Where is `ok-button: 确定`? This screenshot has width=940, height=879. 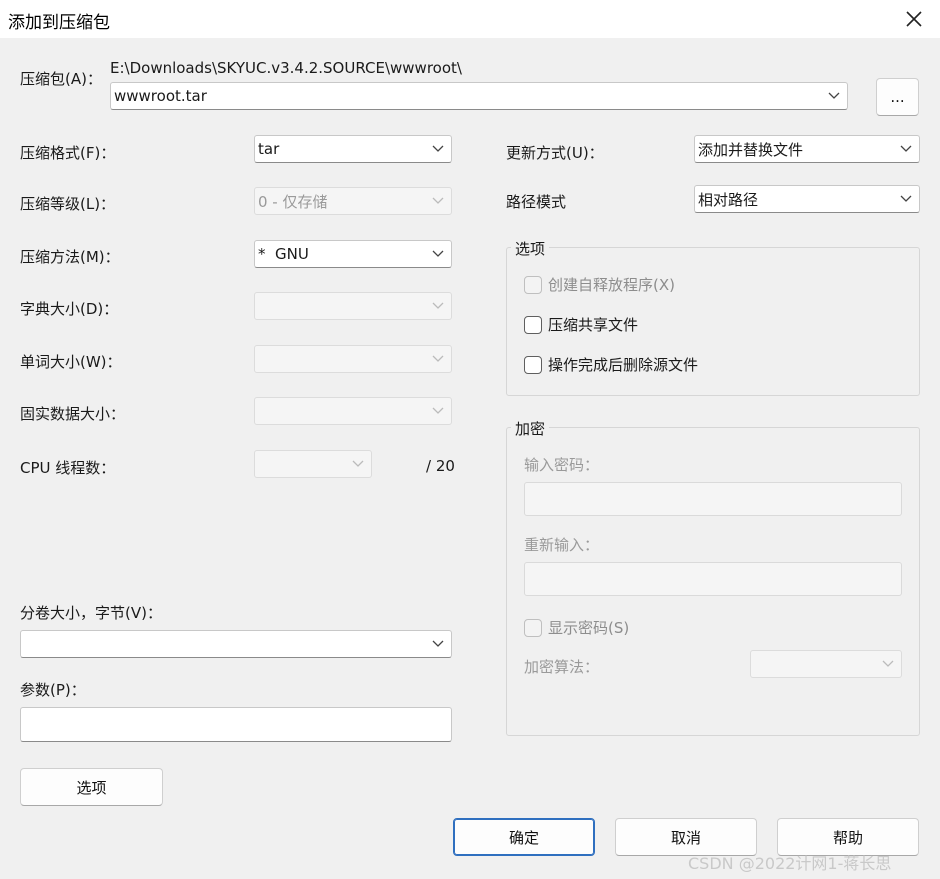
ok-button: 确定 is located at coordinates (524, 837).